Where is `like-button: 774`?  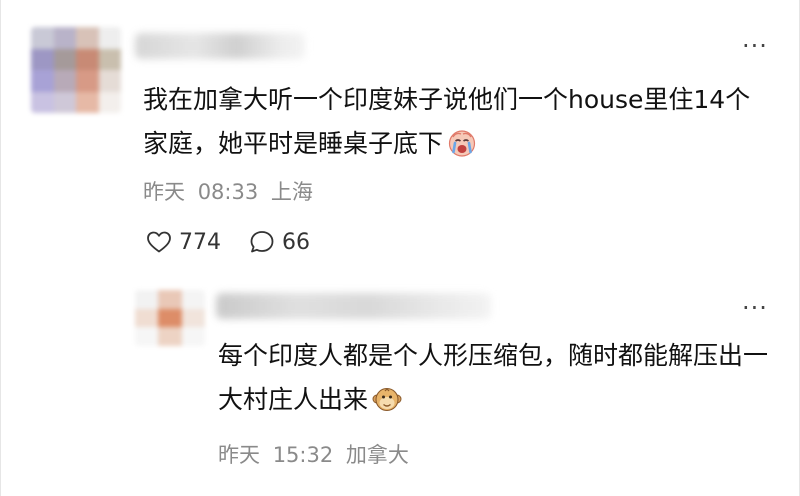 like-button: 774 is located at coordinates (183, 242).